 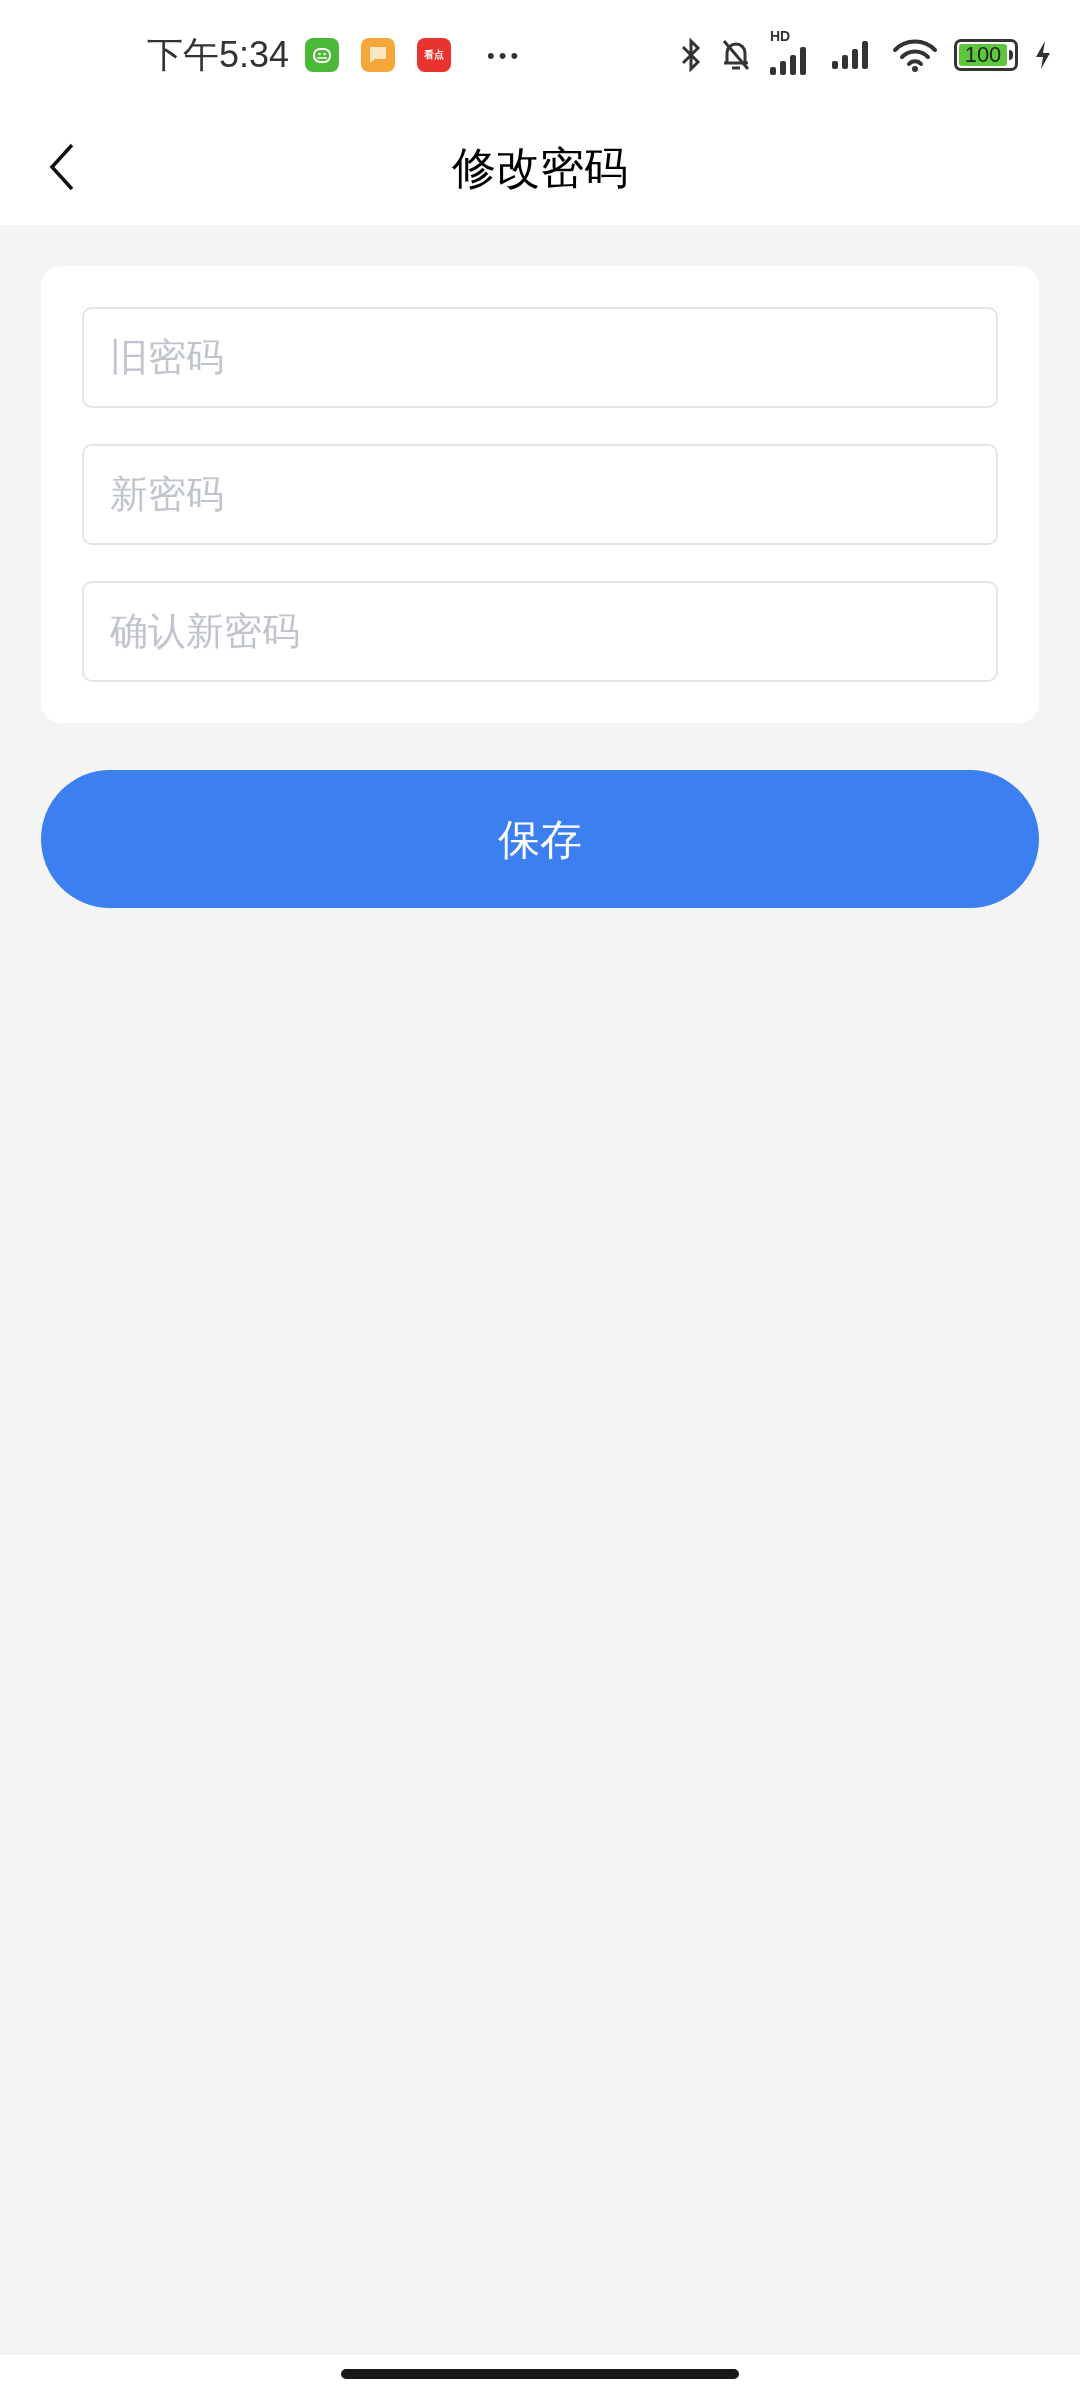 I want to click on android-app-icon, so click(x=322, y=55).